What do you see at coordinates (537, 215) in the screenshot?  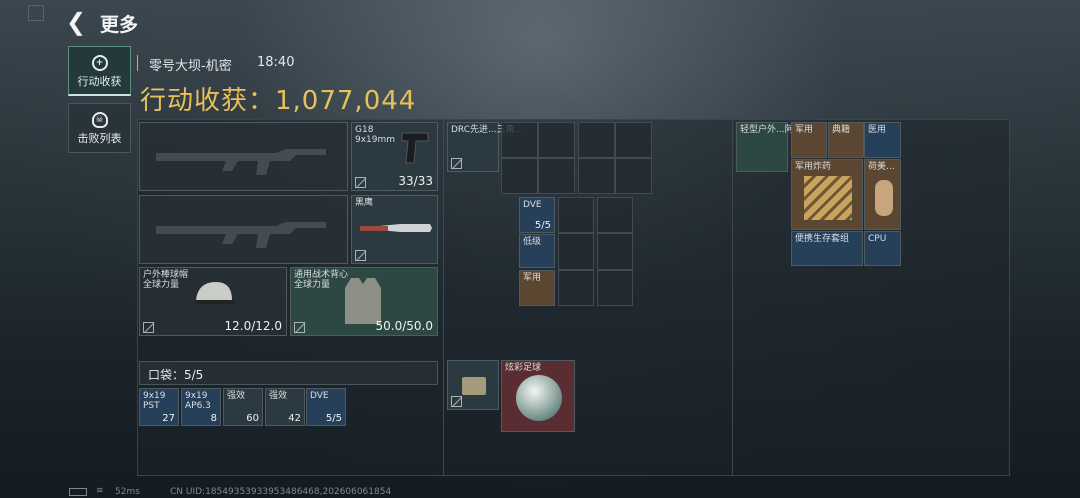 I see `rig-item: DVE 5/5` at bounding box center [537, 215].